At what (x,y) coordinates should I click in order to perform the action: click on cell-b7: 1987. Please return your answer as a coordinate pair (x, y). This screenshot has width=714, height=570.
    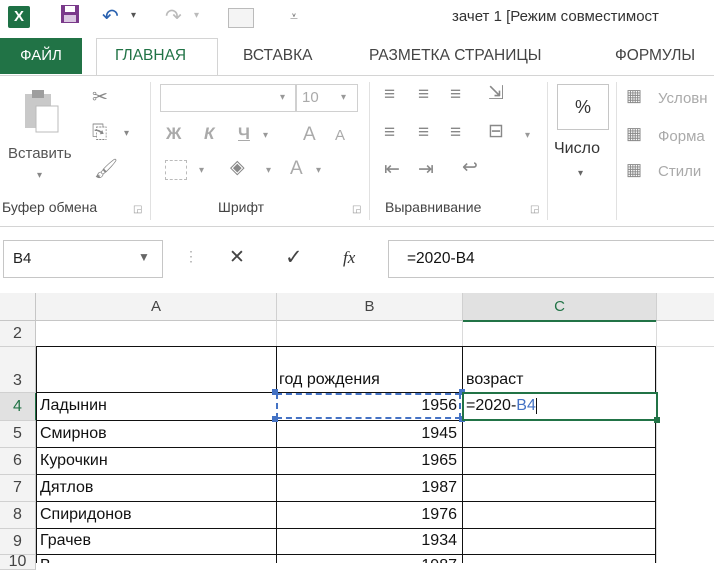
    Looking at the image, I should click on (368, 488).